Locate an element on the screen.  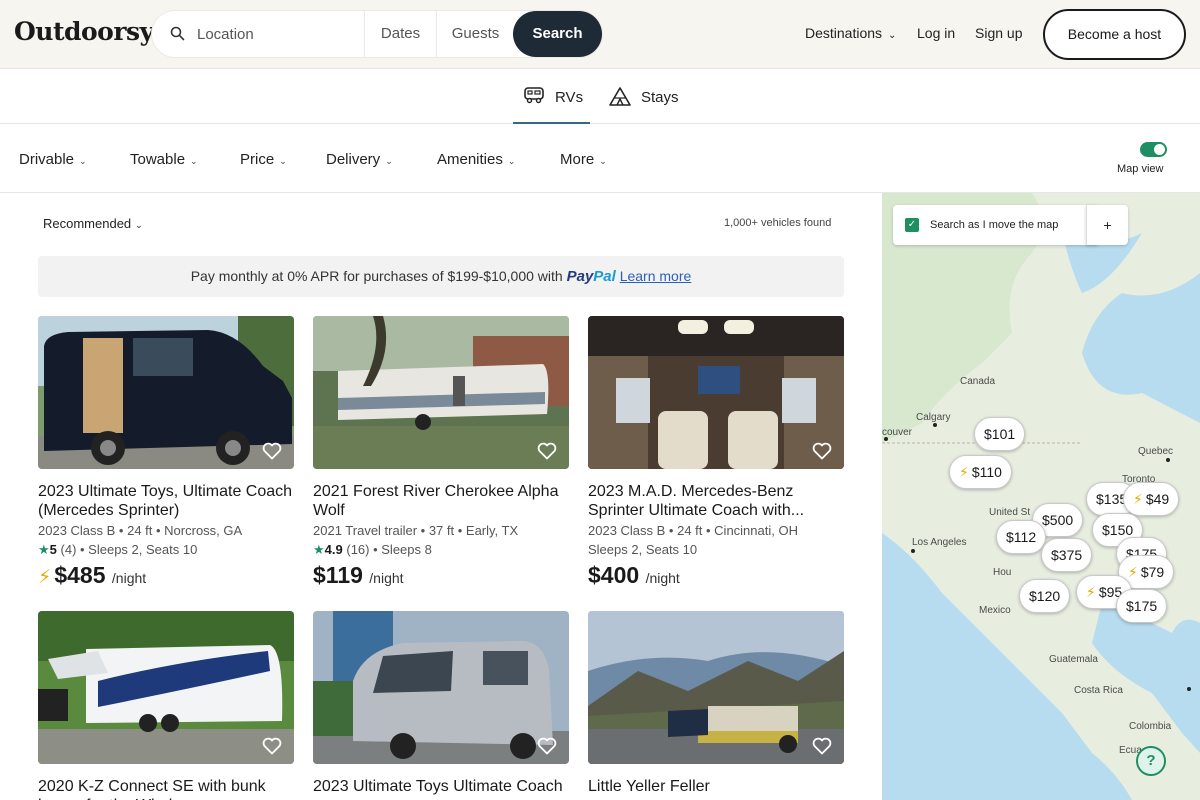
help-button: ? is located at coordinates (1151, 761).